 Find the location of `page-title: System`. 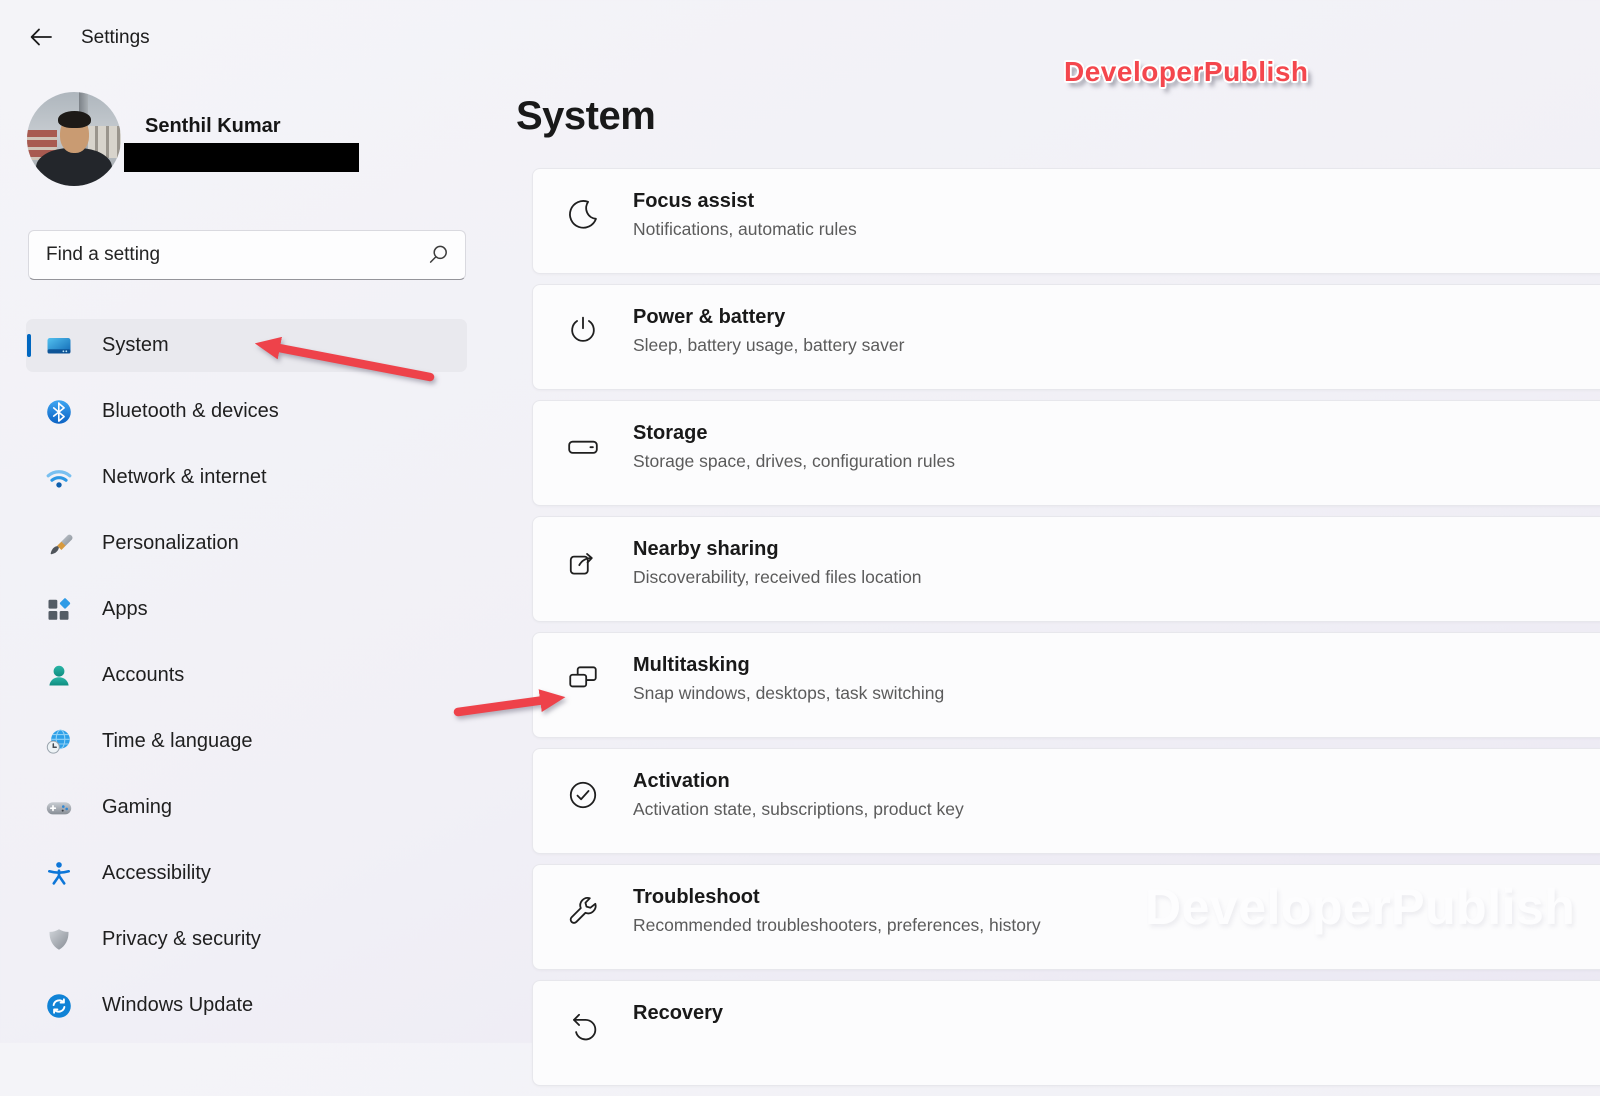

page-title: System is located at coordinates (586, 116).